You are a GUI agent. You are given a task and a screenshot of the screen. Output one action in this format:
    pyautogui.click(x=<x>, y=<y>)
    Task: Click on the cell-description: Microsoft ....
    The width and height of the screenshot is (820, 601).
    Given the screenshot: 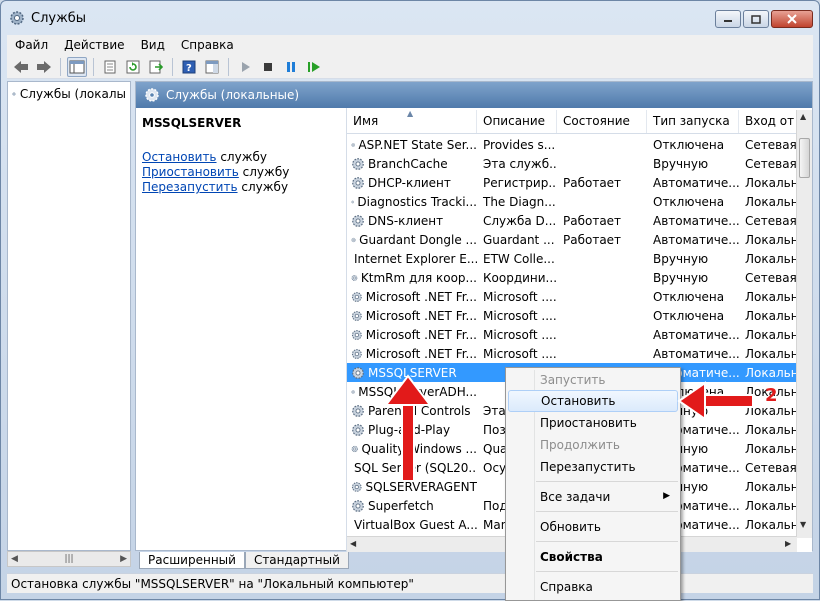 What is the action you would take?
    pyautogui.click(x=517, y=297)
    